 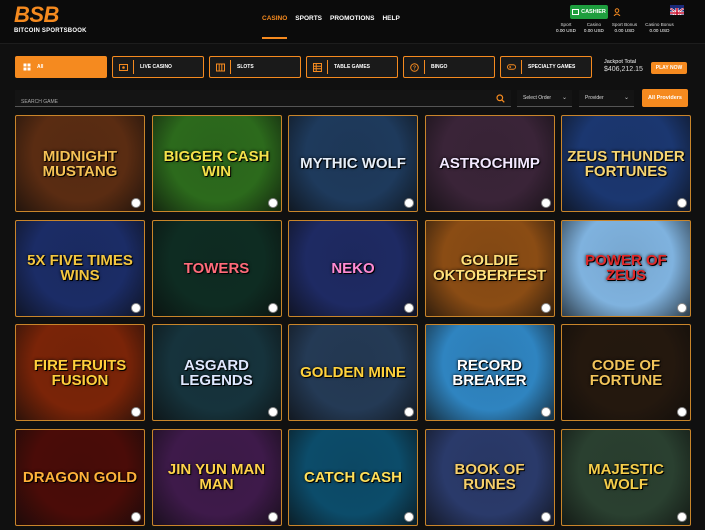 I want to click on game-title: 5x Five Times Wins, so click(x=80, y=268).